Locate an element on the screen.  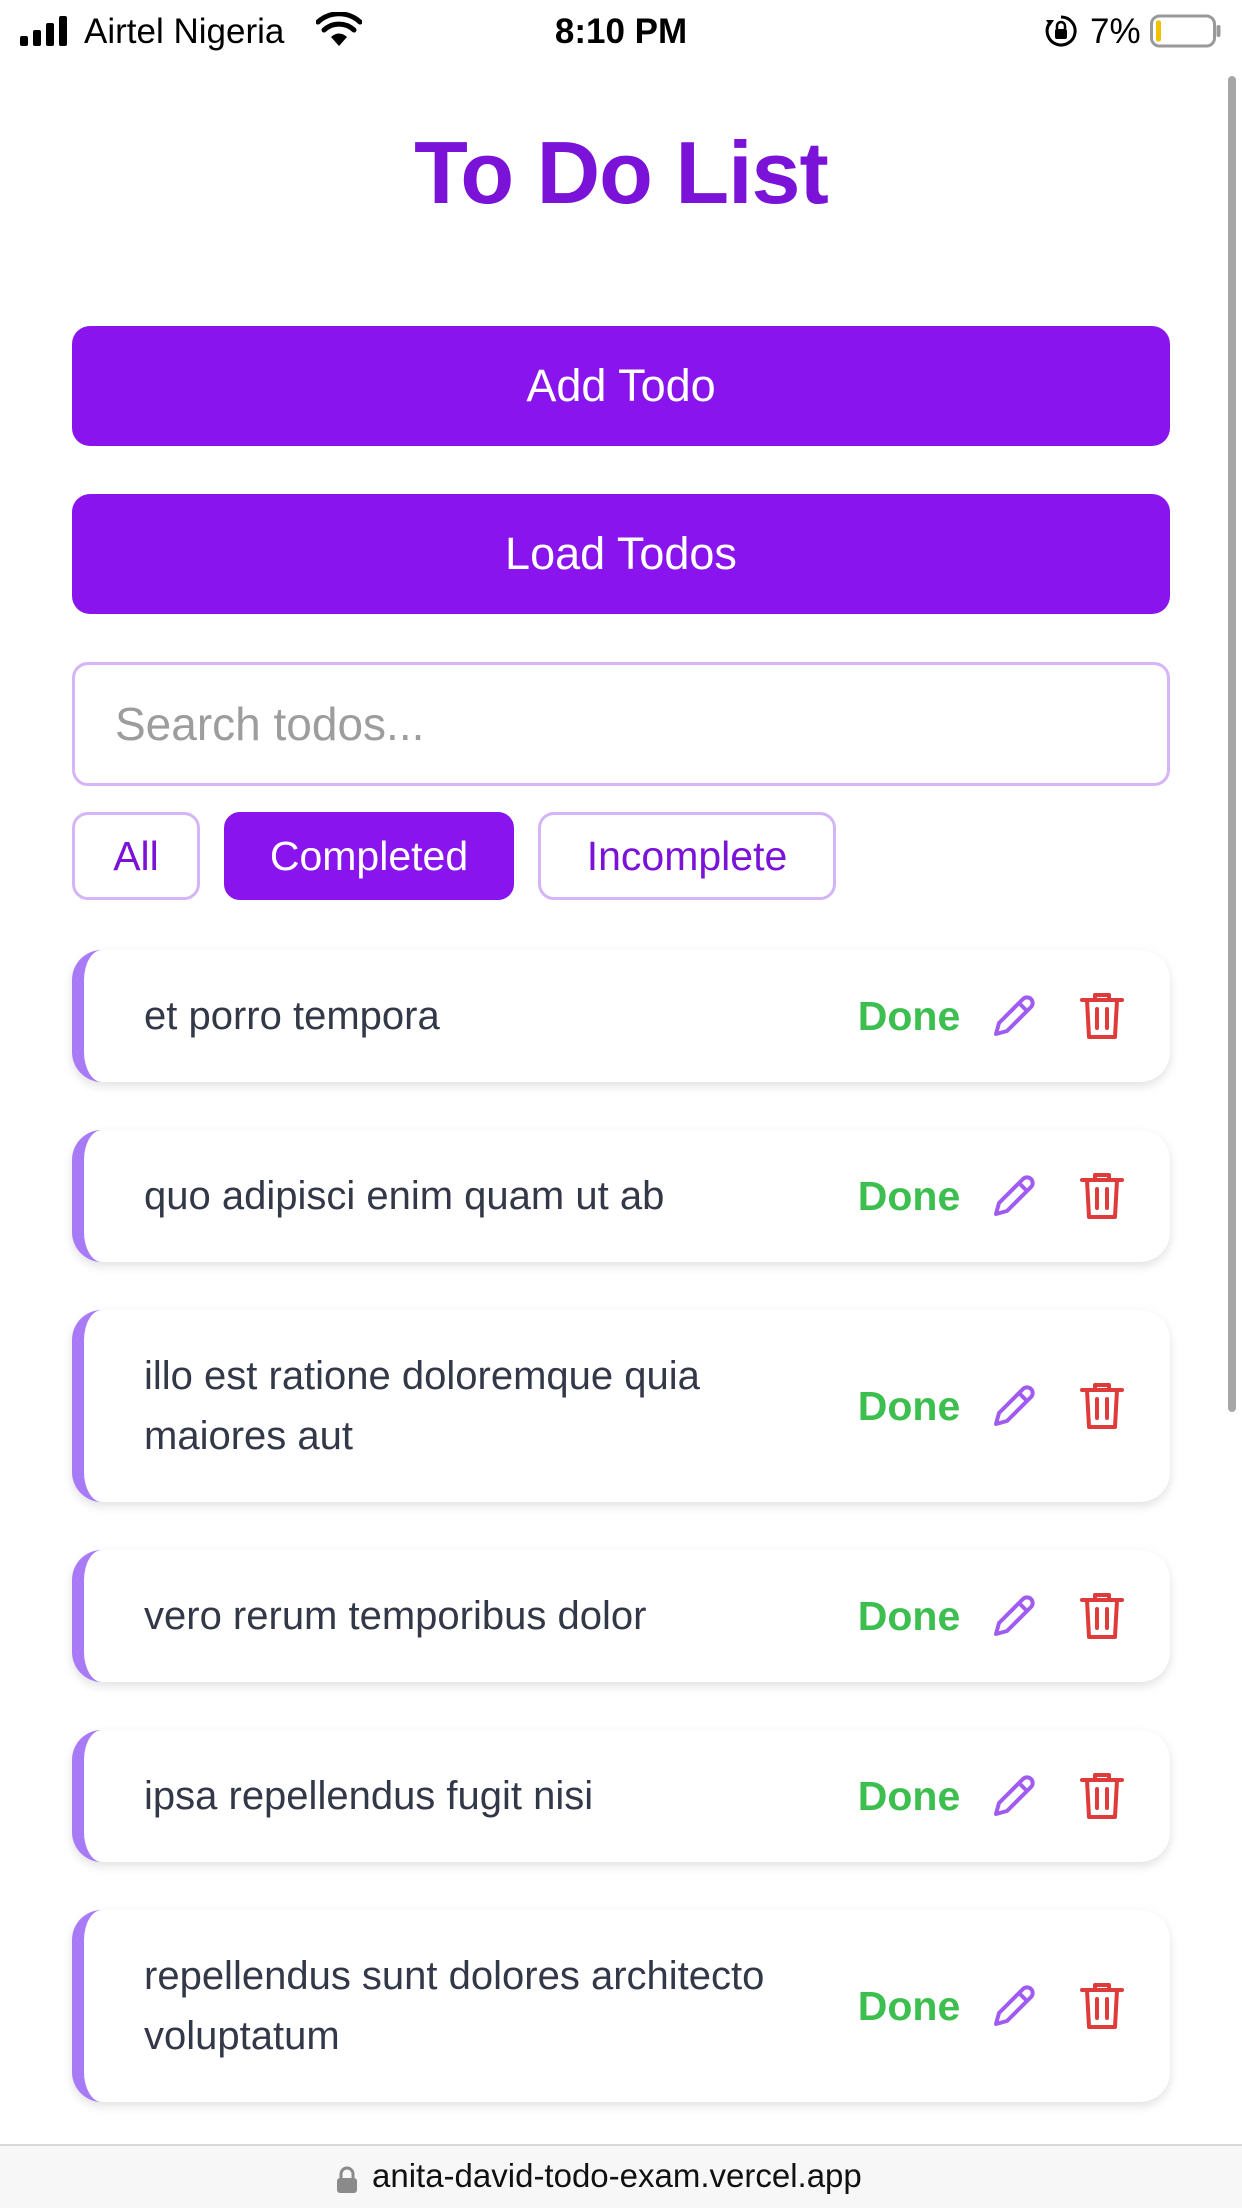
todo-title: vero rerum temporibus dolor is located at coordinates (395, 1616).